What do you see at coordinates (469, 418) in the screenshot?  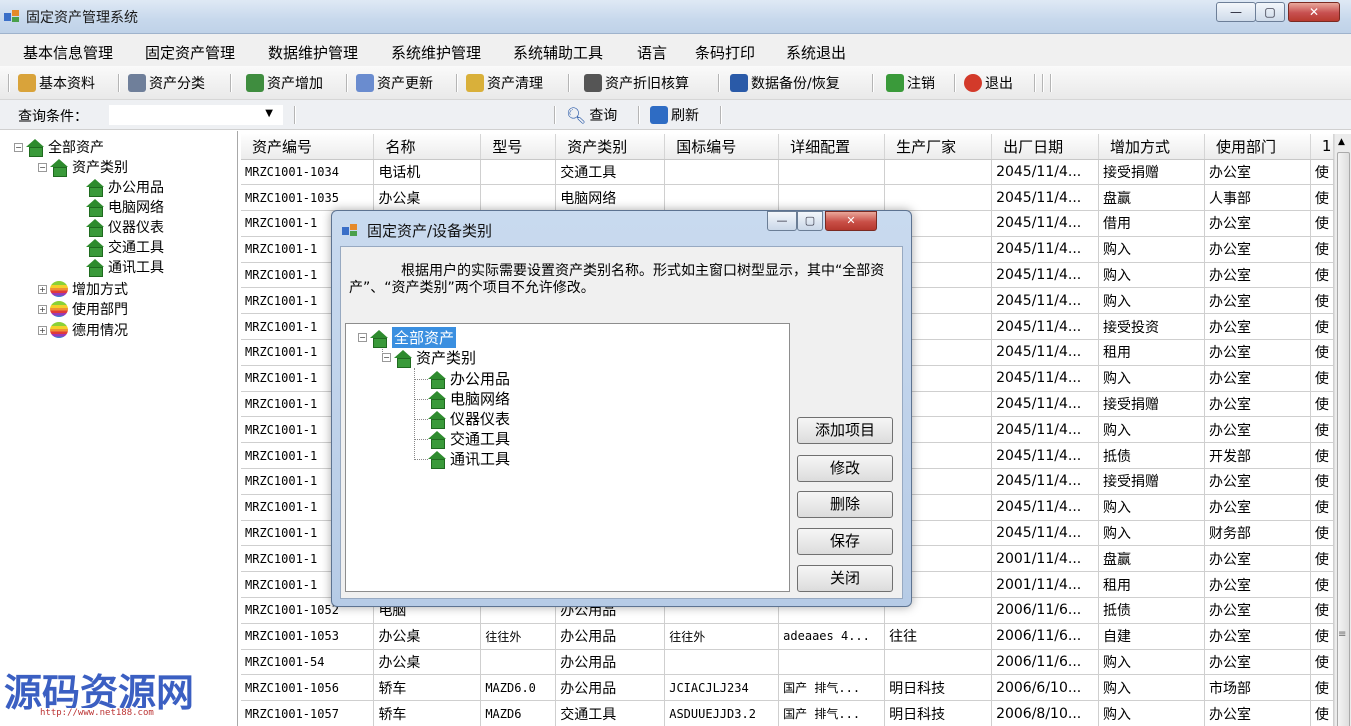 I see `dialog-tree-item: 仪器仪表` at bounding box center [469, 418].